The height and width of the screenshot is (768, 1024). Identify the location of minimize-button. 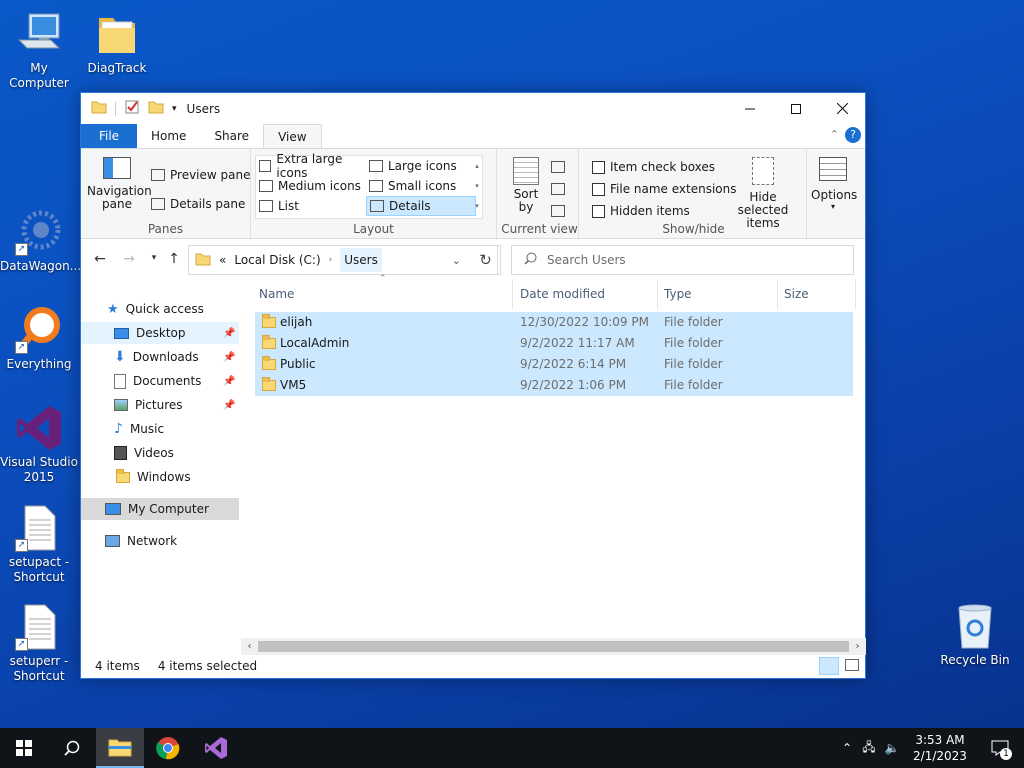
(750, 108).